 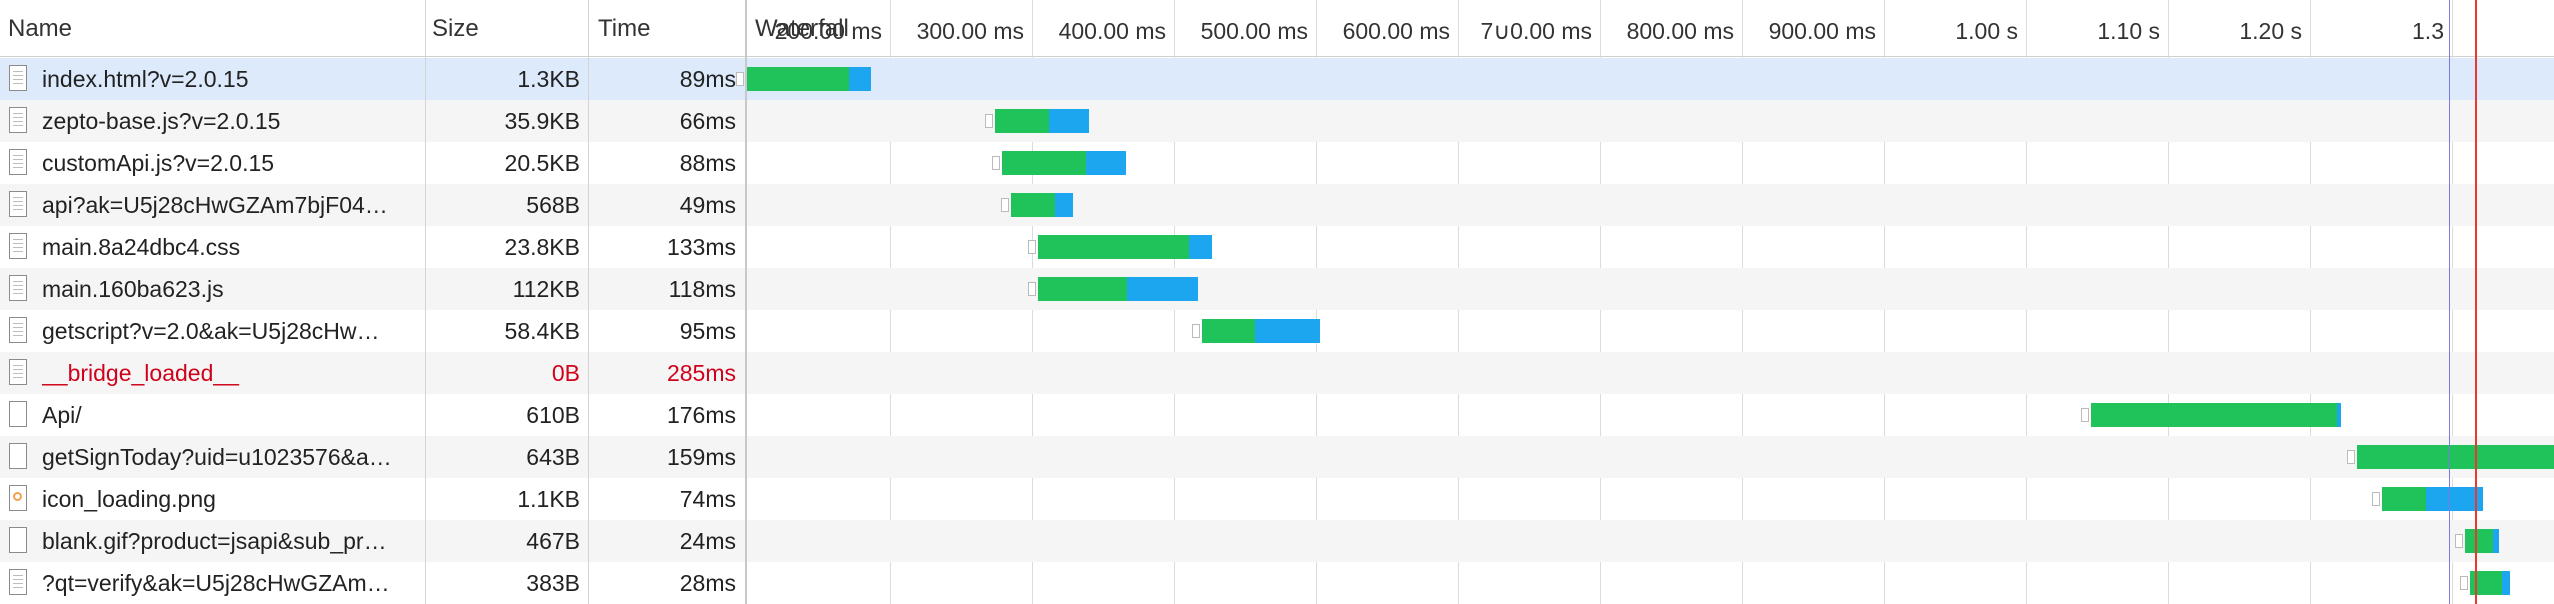 I want to click on timeline-tick-label: 500.00 ms, so click(x=1254, y=31).